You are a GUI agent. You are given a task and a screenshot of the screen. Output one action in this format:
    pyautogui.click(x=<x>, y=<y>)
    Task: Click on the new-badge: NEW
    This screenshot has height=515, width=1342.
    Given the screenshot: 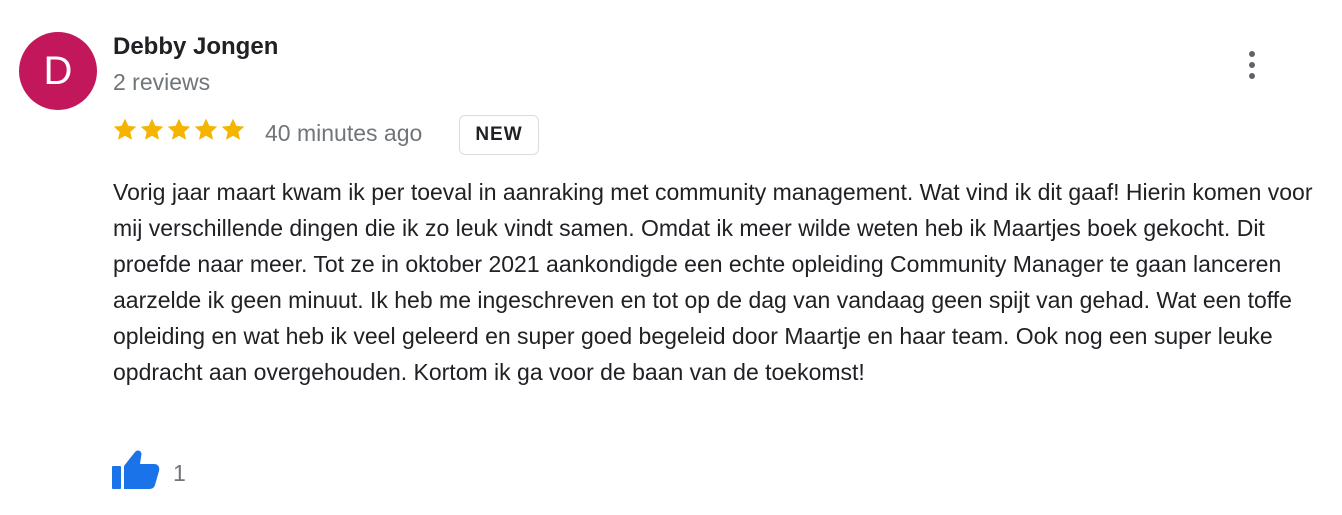 What is the action you would take?
    pyautogui.click(x=499, y=135)
    